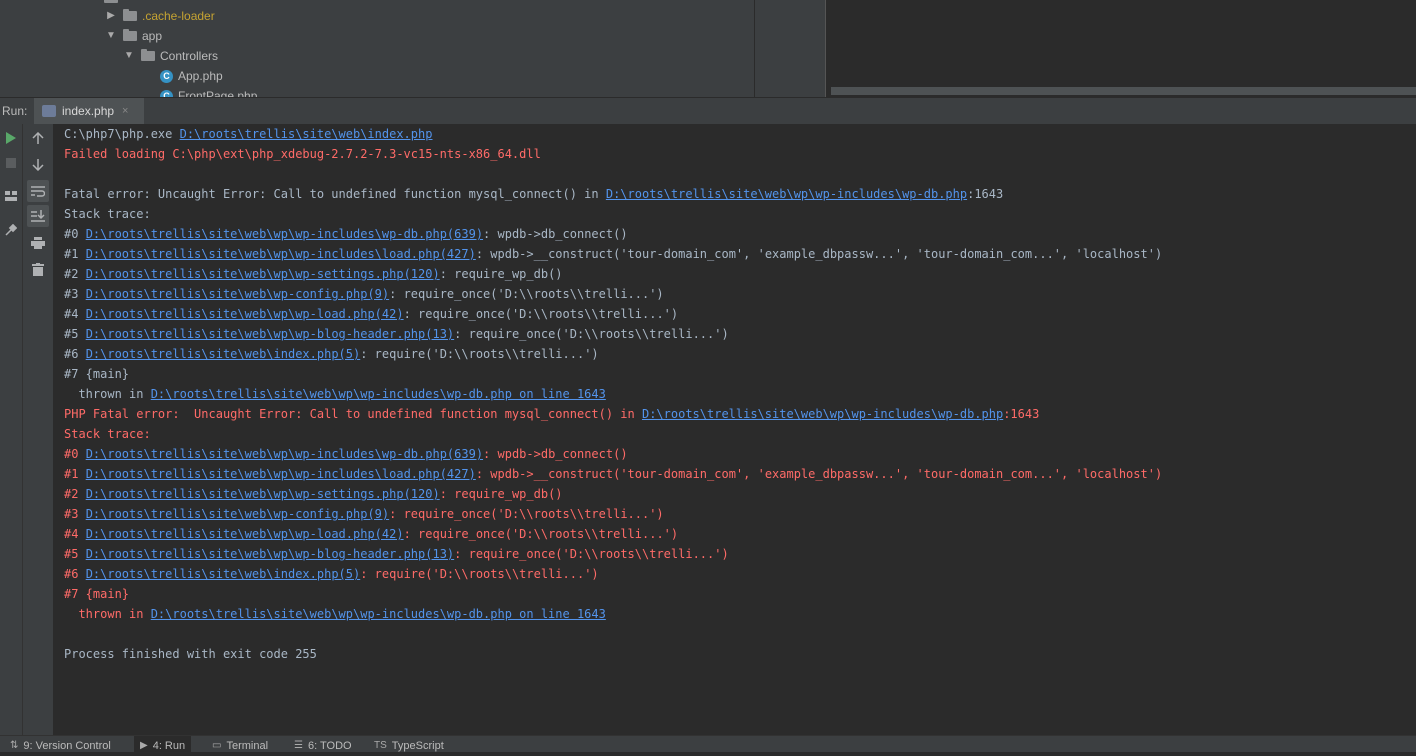 The height and width of the screenshot is (756, 1416). I want to click on scroll-up-button, so click(38, 138).